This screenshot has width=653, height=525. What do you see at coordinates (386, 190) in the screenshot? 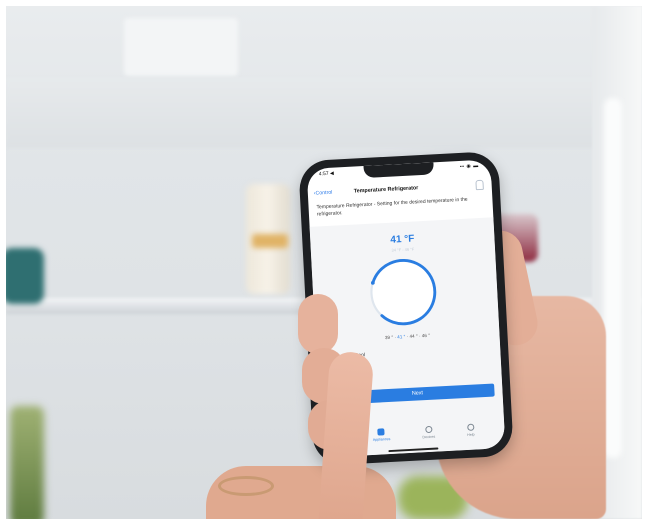
I see `page-title: Temperature Refrigerator` at bounding box center [386, 190].